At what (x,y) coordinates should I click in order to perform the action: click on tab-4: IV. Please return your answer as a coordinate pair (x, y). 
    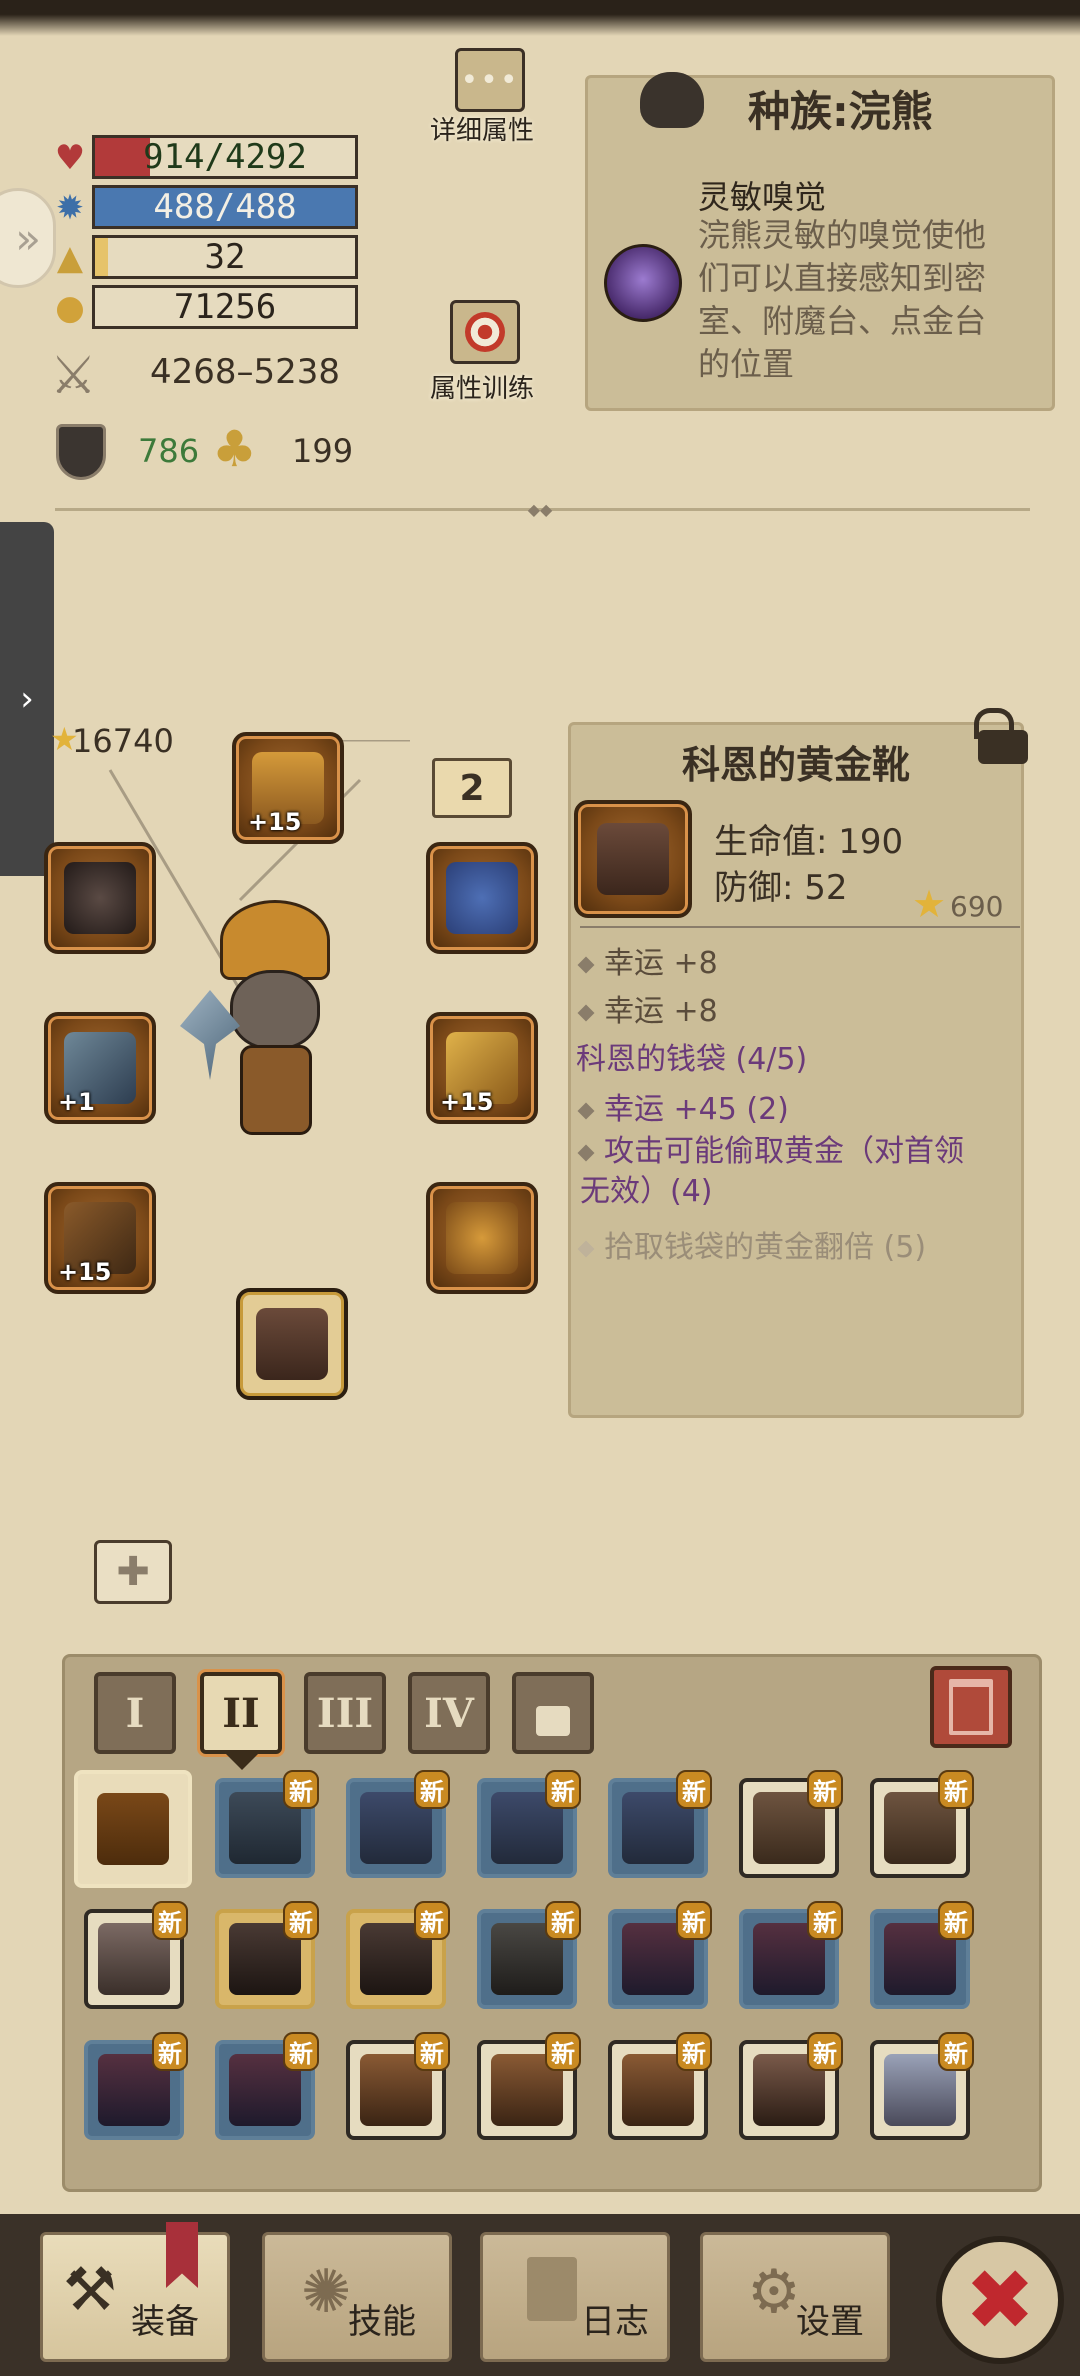
    Looking at the image, I should click on (449, 1713).